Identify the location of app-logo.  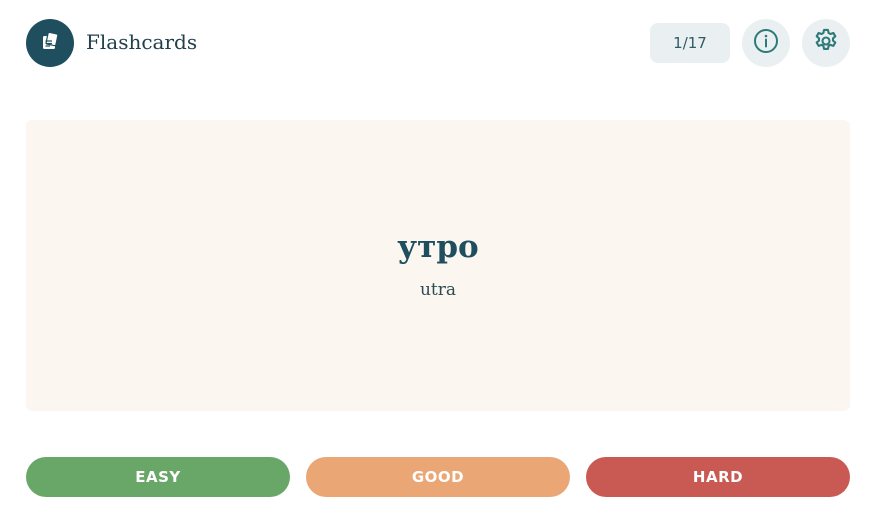
(50, 43).